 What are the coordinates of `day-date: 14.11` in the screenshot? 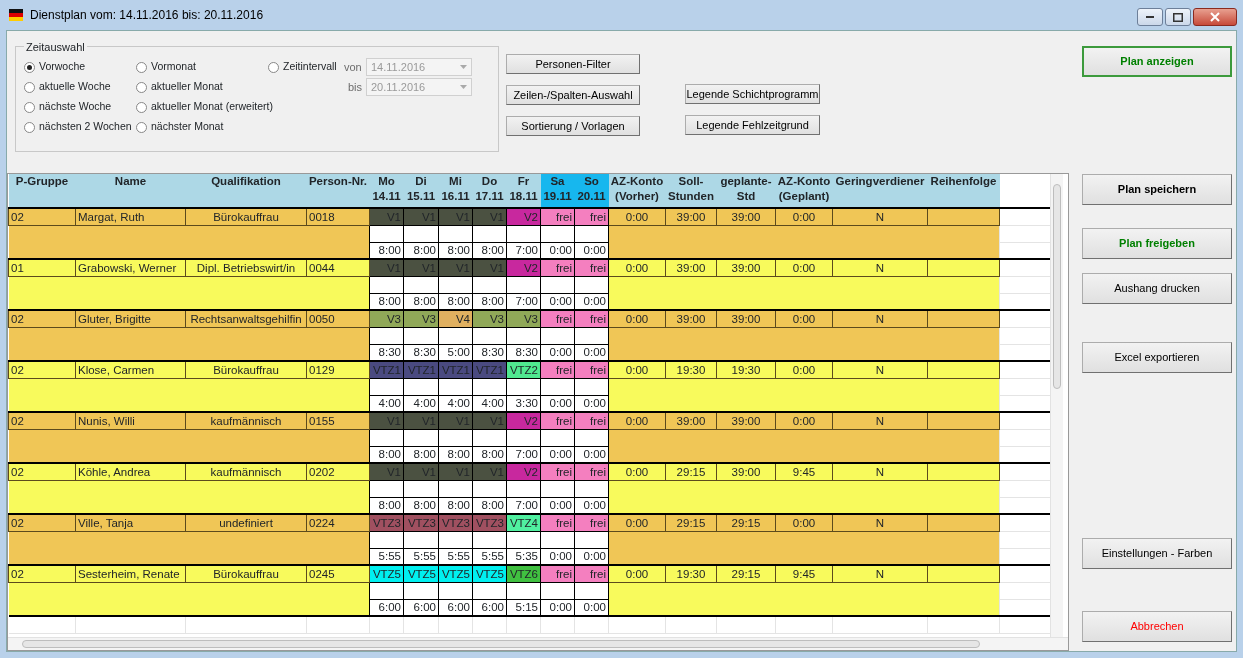 It's located at (386, 196).